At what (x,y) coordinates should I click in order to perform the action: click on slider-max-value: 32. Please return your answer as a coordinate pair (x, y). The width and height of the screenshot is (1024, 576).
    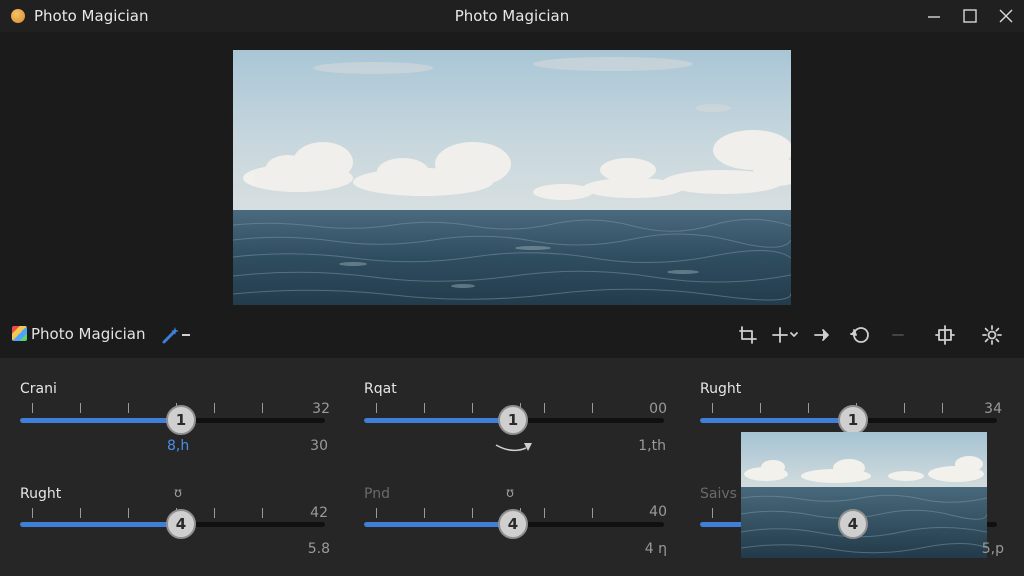
    Looking at the image, I should click on (321, 409).